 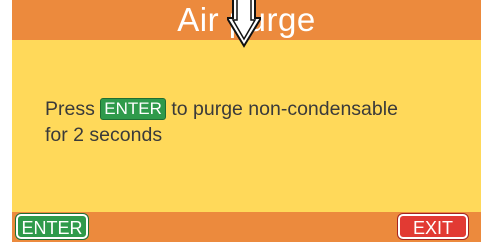 What do you see at coordinates (433, 226) in the screenshot?
I see `exit-button: EXIT` at bounding box center [433, 226].